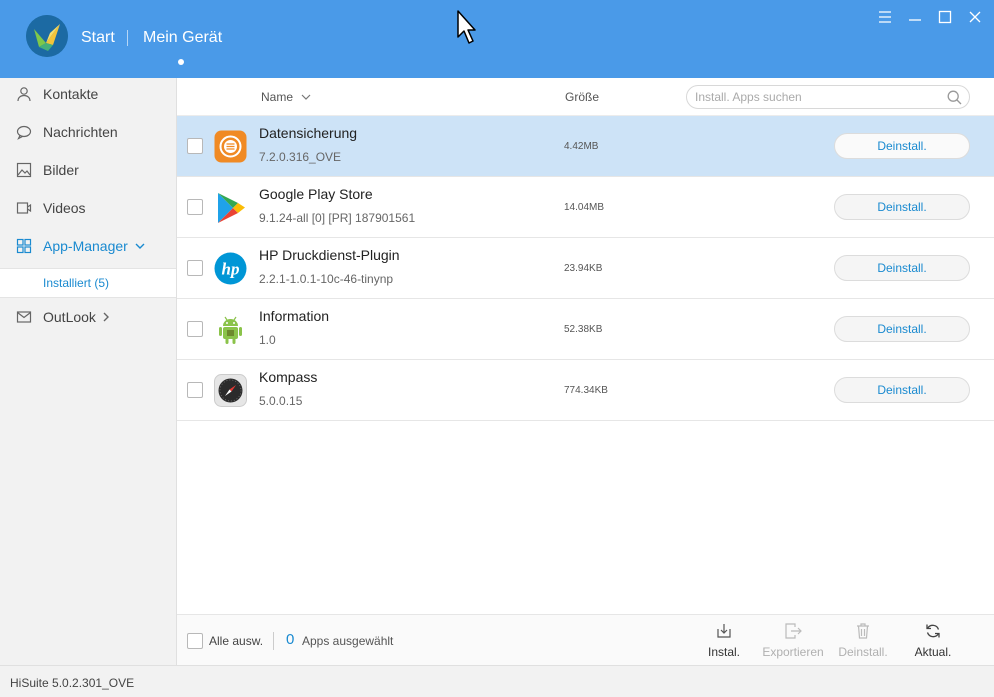 The height and width of the screenshot is (697, 994). What do you see at coordinates (497, 681) in the screenshot?
I see `status-bar: HiSuite 5.0.2.301_OVE` at bounding box center [497, 681].